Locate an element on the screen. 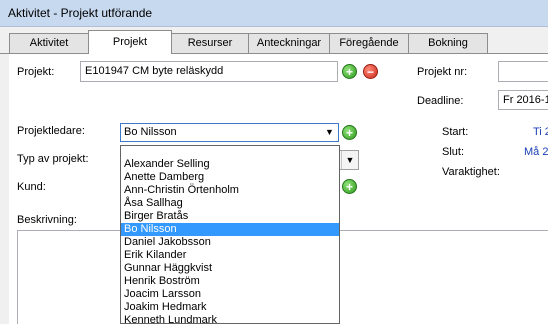  dropdown-item: Daniel Jakobsson is located at coordinates (230, 242).